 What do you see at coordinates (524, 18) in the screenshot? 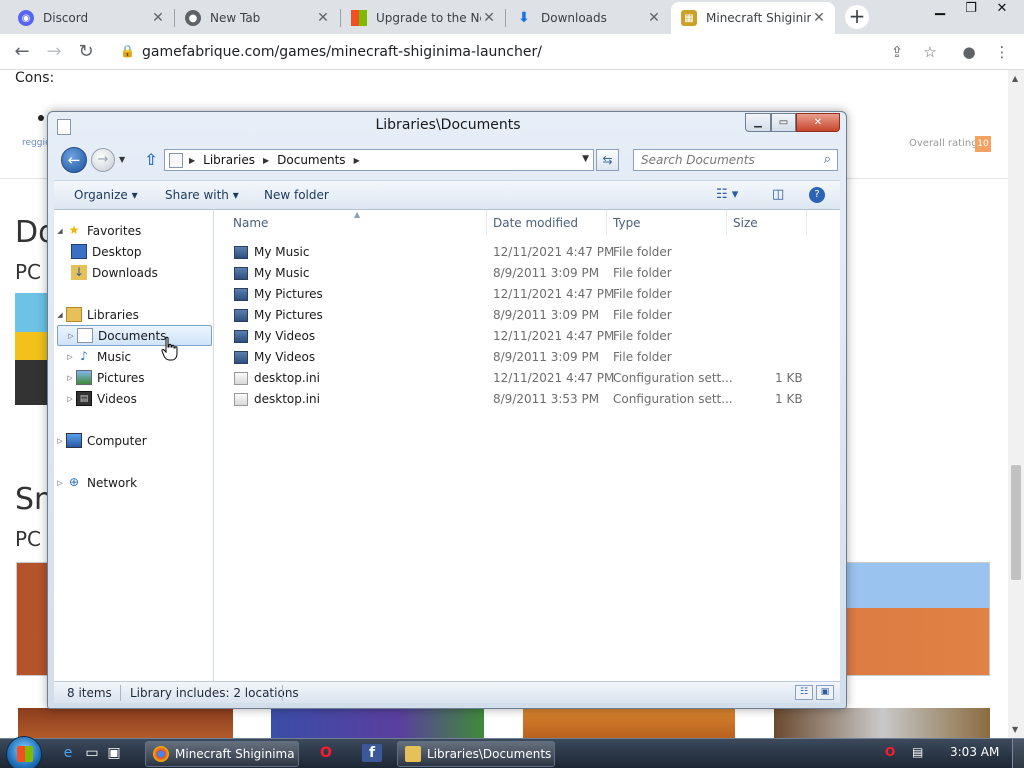
I see `download-icon: ⬇` at bounding box center [524, 18].